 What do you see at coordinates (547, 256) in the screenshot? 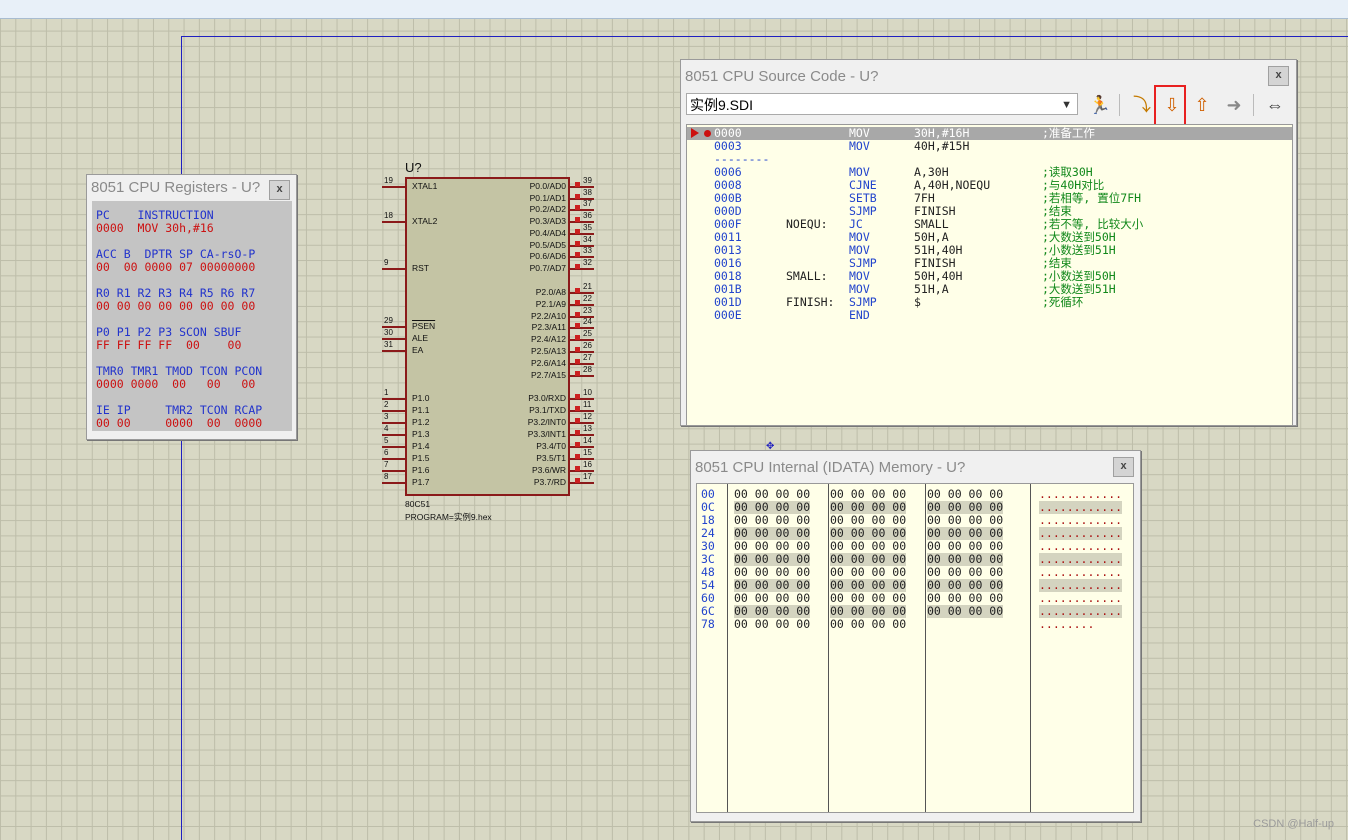
I see `pin-label: P0.6/AD6` at bounding box center [547, 256].